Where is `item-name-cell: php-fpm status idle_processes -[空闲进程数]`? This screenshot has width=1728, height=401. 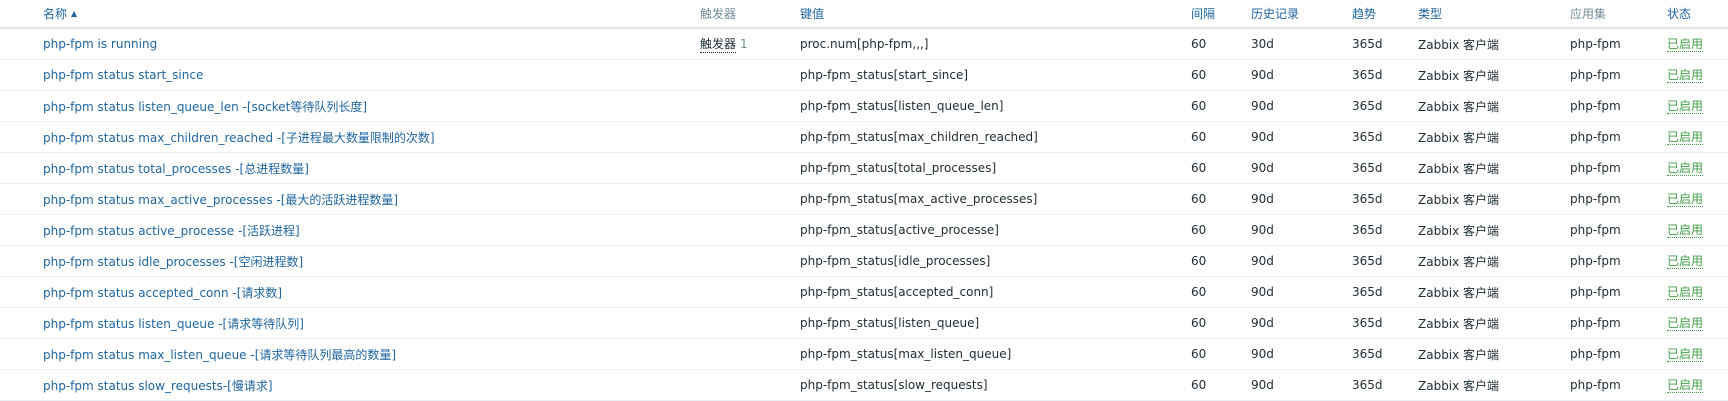
item-name-cell: php-fpm status idle_processes -[空闲进程数] is located at coordinates (173, 261).